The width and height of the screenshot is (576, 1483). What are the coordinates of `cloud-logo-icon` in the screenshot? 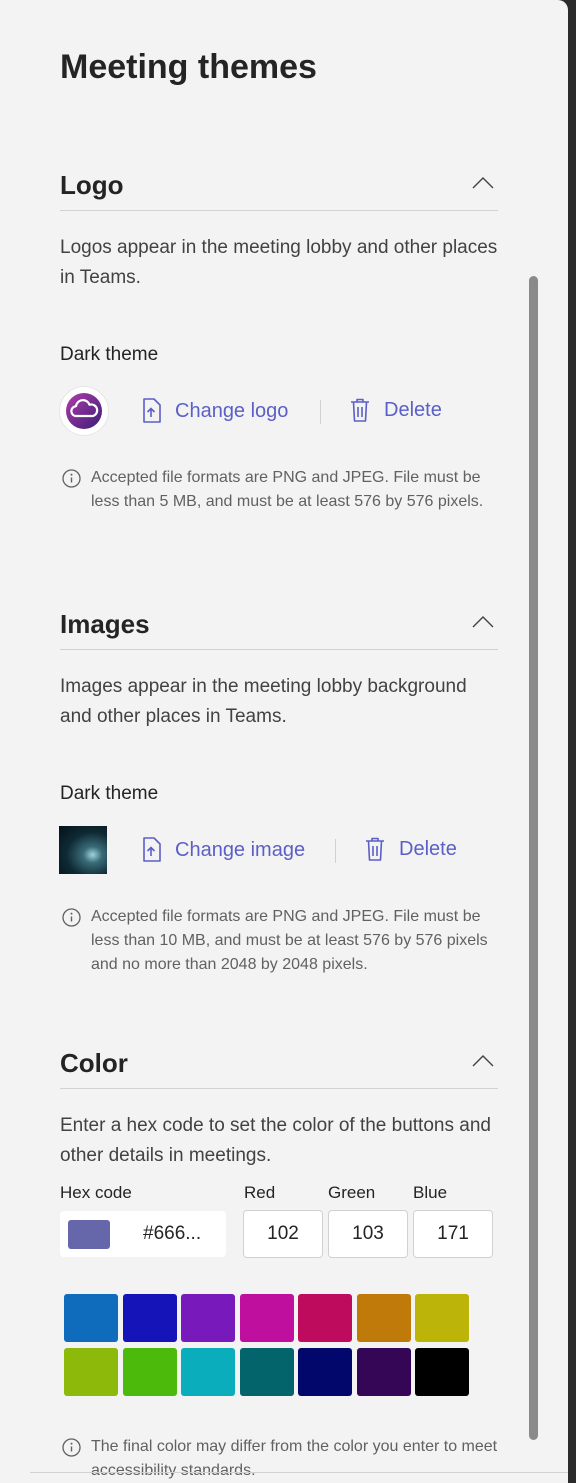 It's located at (84, 411).